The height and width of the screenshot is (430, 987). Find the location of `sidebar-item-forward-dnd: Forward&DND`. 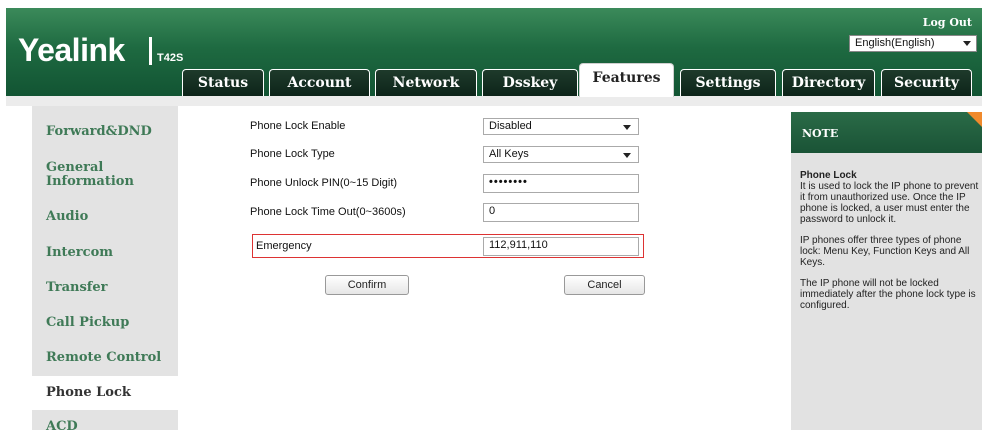

sidebar-item-forward-dnd: Forward&DND is located at coordinates (99, 132).